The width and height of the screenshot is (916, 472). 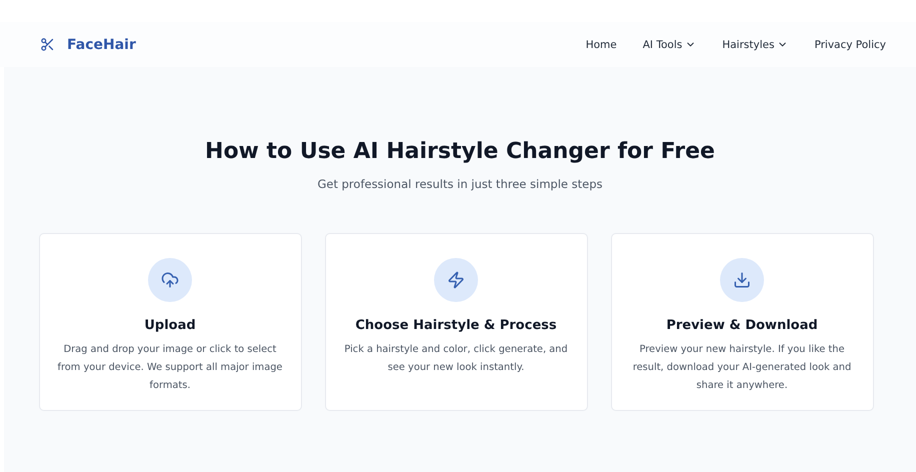 What do you see at coordinates (170, 280) in the screenshot?
I see `cloud-upload-icon` at bounding box center [170, 280].